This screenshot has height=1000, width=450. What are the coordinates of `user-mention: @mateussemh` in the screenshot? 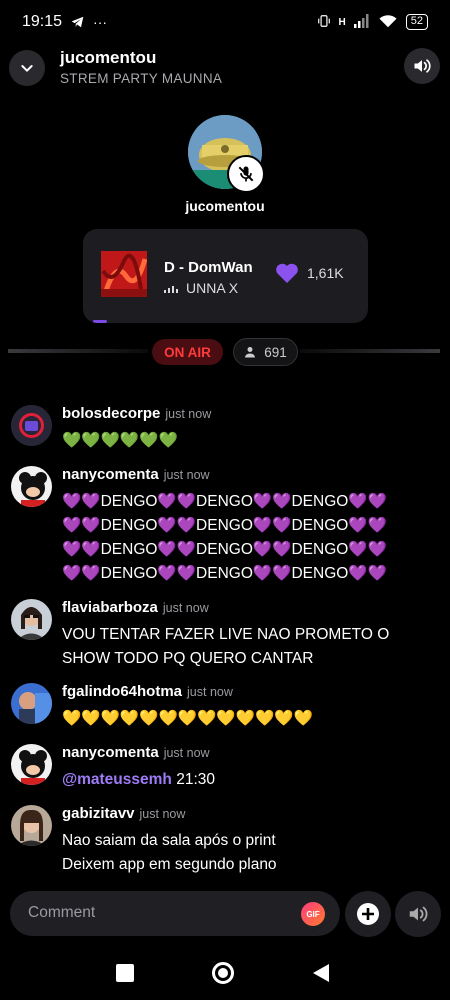 It's located at (117, 779).